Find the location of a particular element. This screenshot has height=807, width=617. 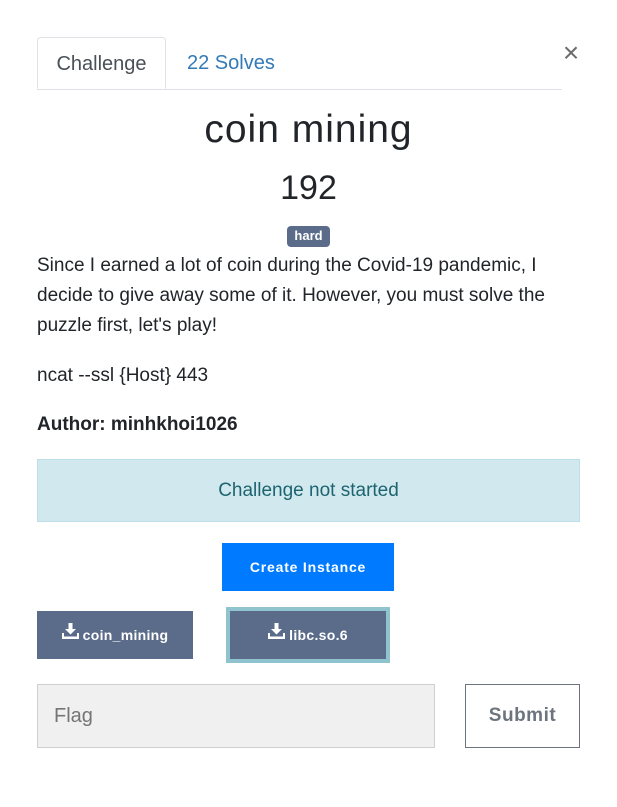

challenge-author: Author: minhkhoi1026 is located at coordinates (137, 424).